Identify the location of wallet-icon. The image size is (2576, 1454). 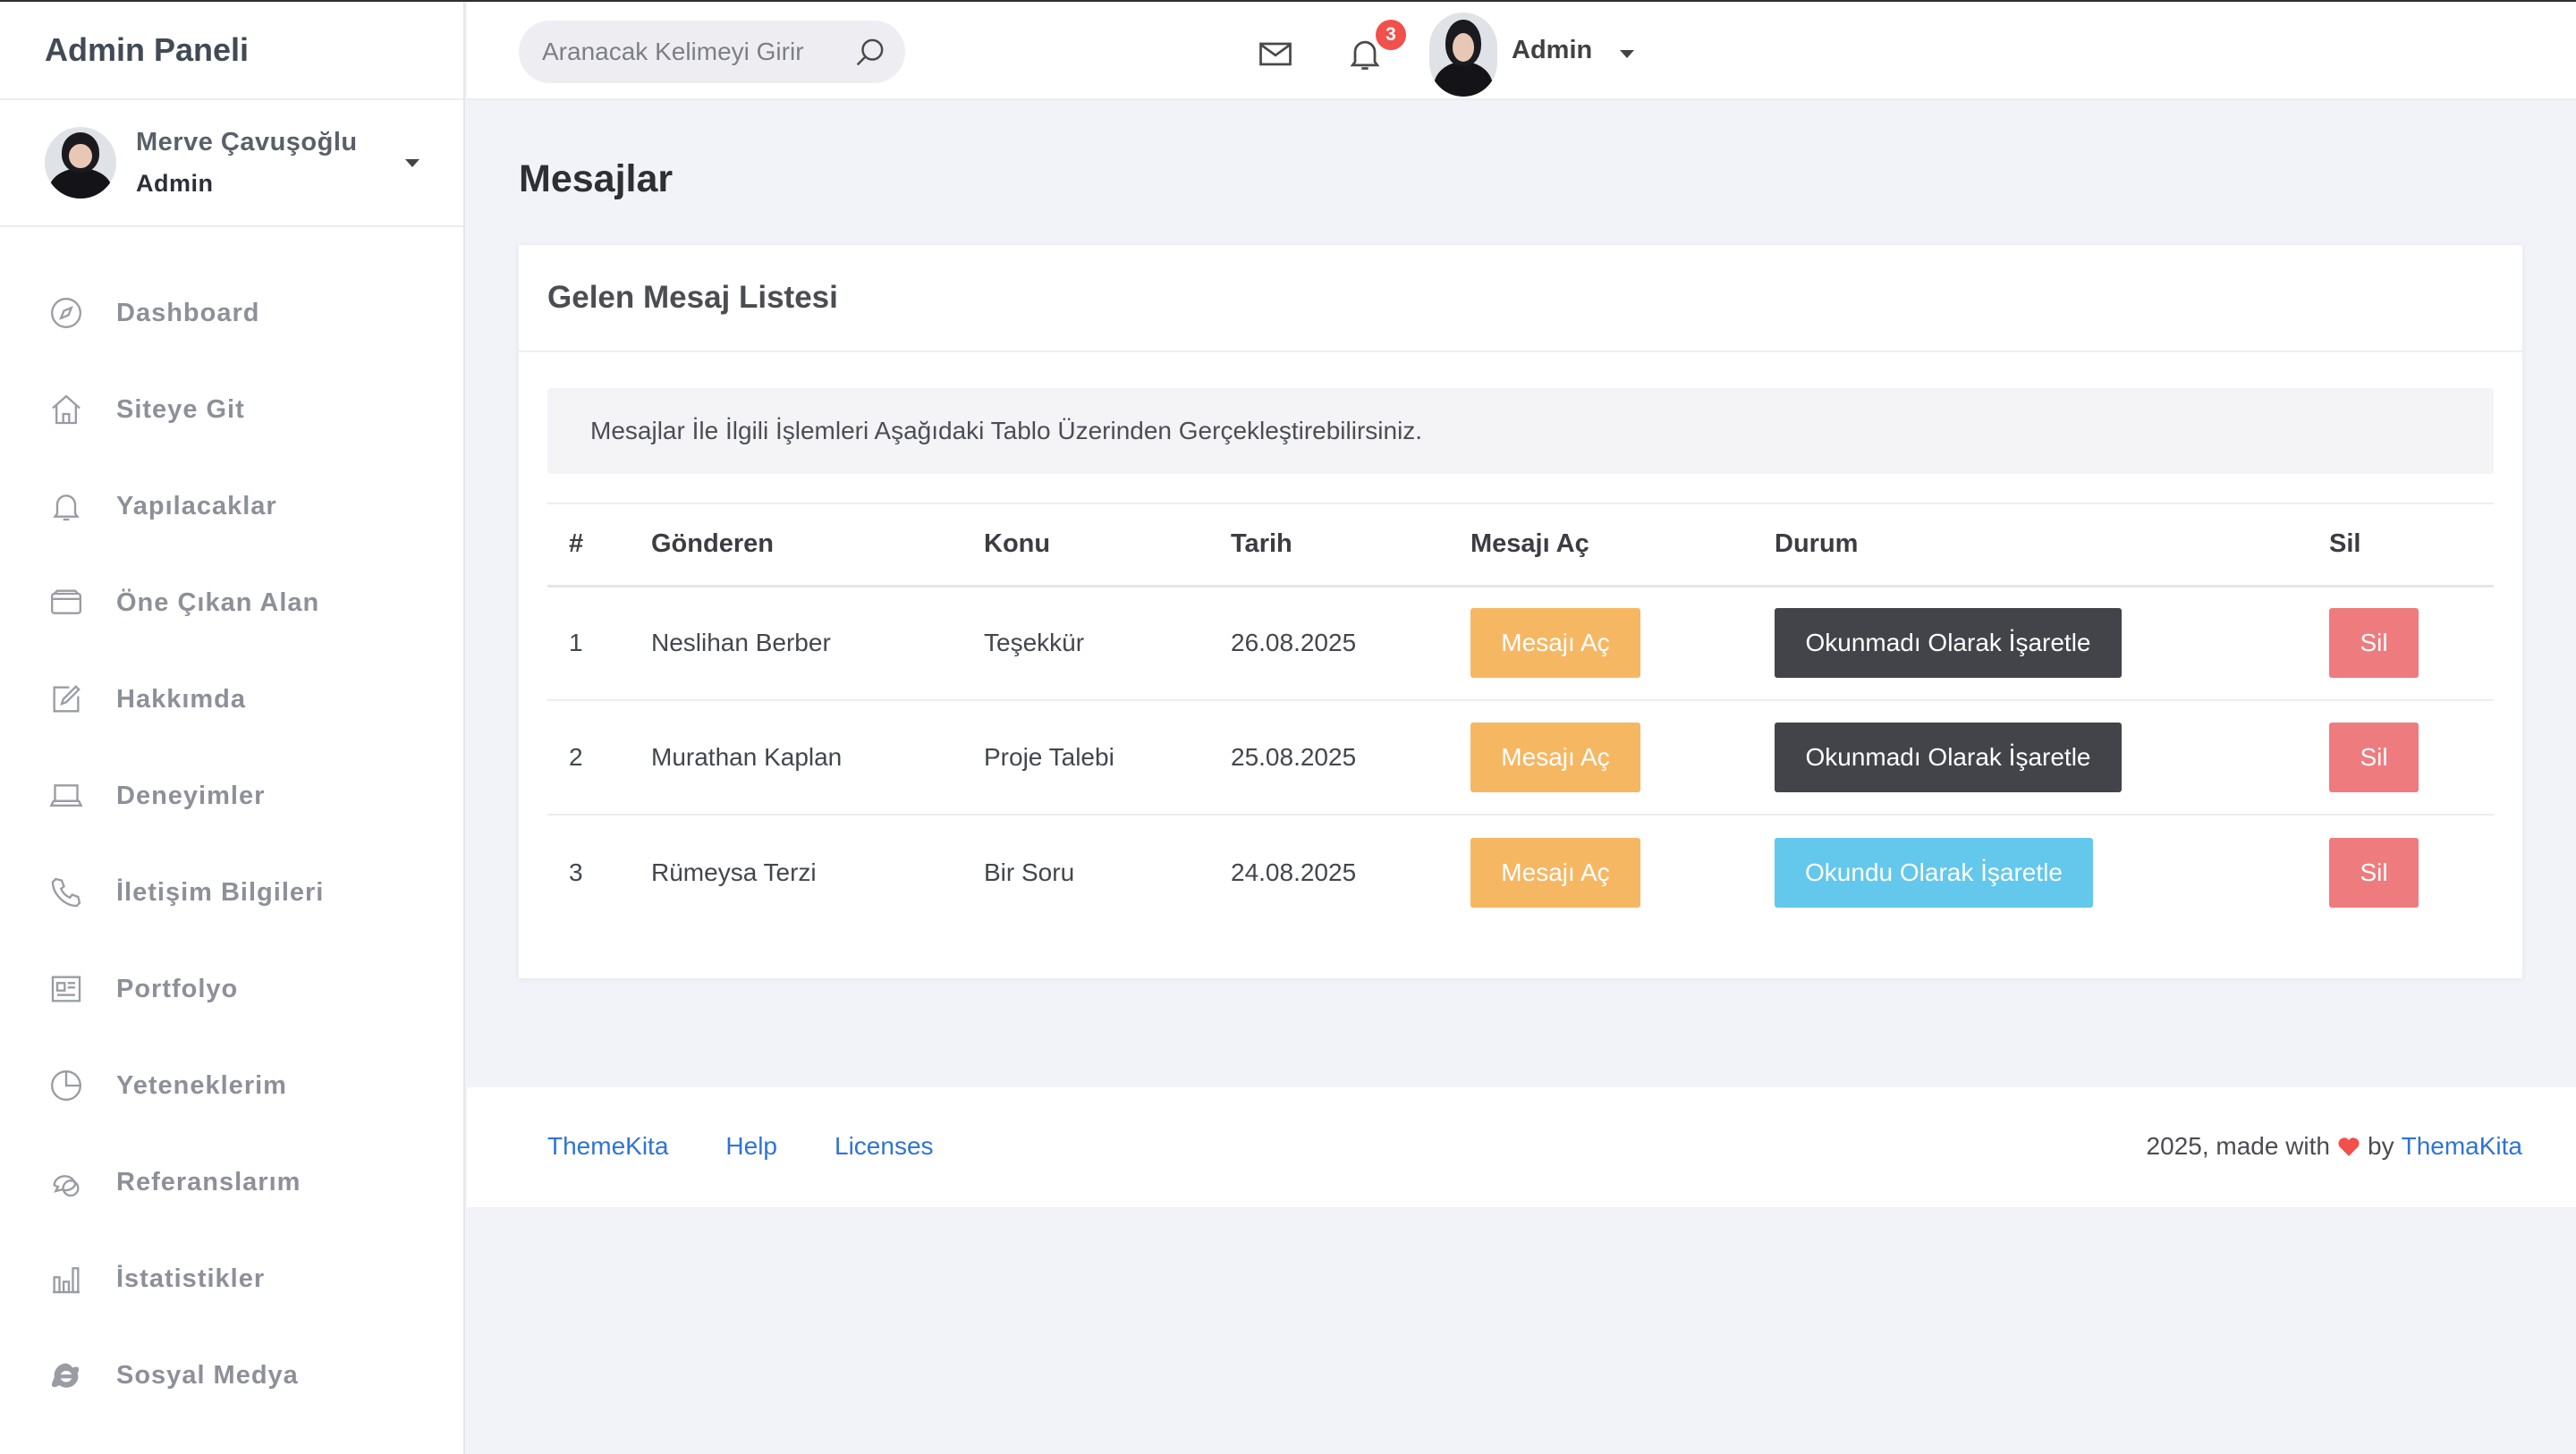
(66, 603).